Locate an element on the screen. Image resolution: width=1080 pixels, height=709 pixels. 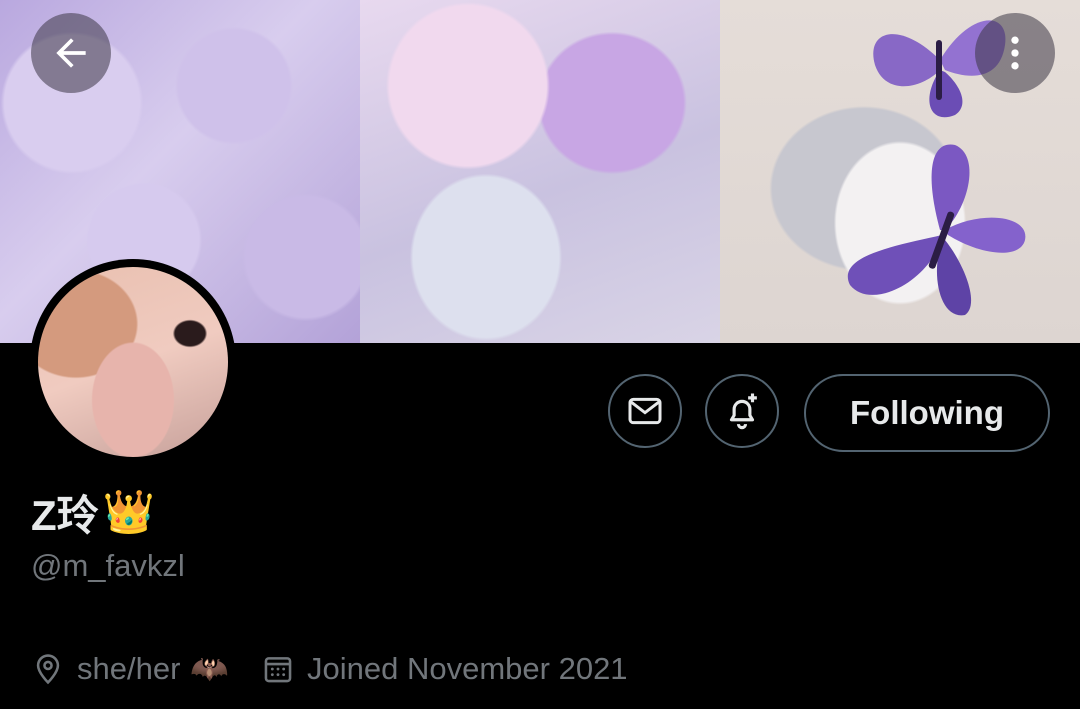
profile-meta: she/her 🦇 Joined November 2021 is located at coordinates (329, 668).